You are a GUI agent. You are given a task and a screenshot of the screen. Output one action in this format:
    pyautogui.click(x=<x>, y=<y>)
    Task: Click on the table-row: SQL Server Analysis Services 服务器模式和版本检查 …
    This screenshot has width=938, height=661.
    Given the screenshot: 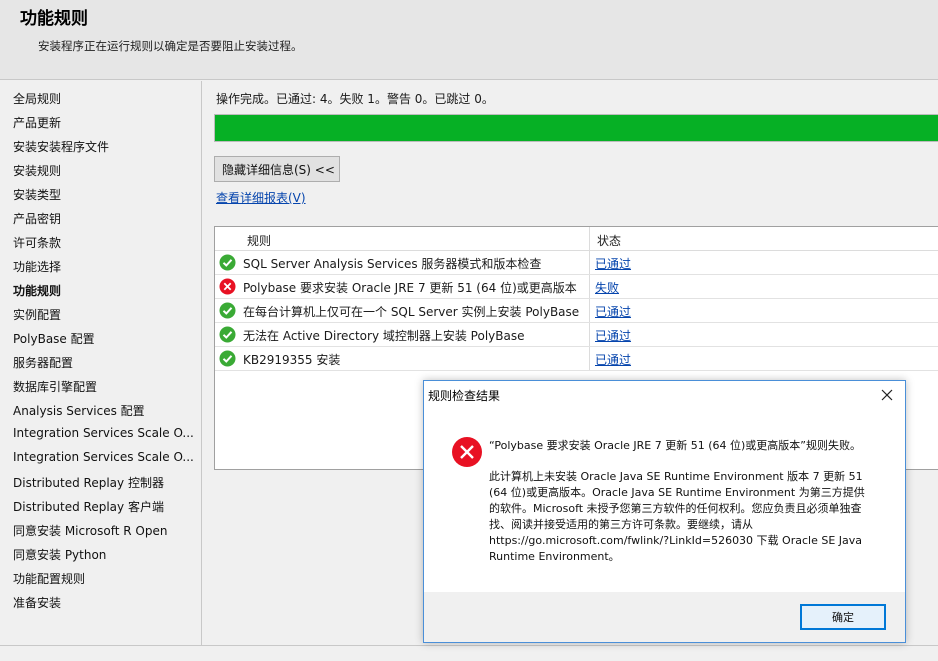 What is the action you would take?
    pyautogui.click(x=576, y=263)
    